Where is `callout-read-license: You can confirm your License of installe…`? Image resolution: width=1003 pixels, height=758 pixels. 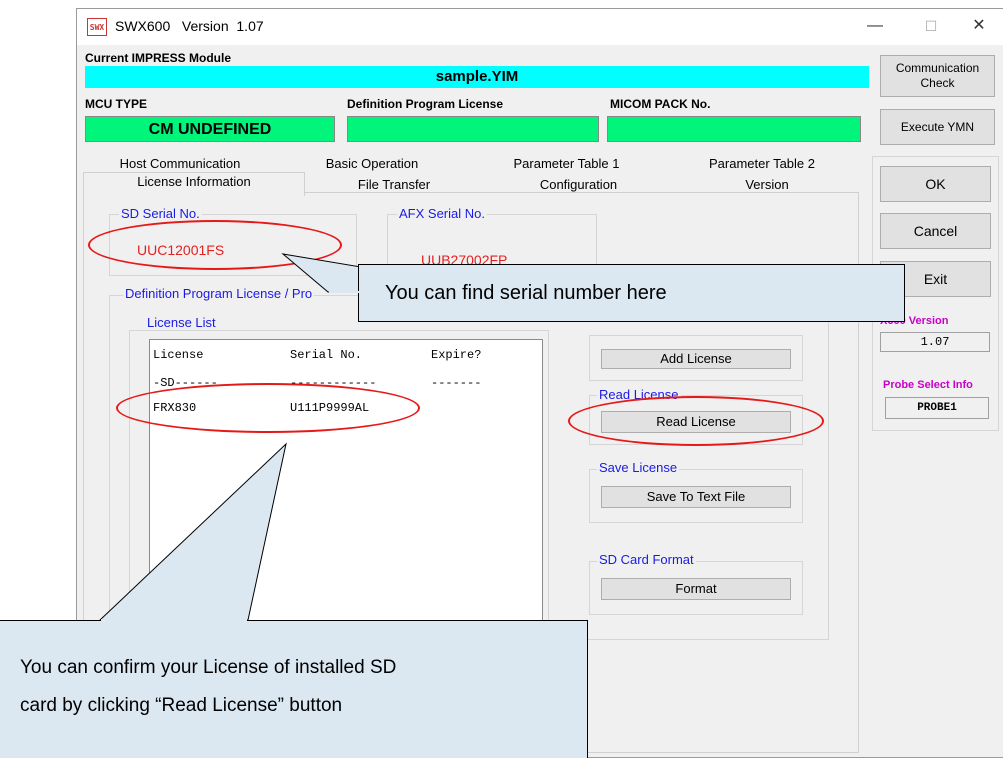
callout-read-license: You can confirm your License of installe… is located at coordinates (294, 689).